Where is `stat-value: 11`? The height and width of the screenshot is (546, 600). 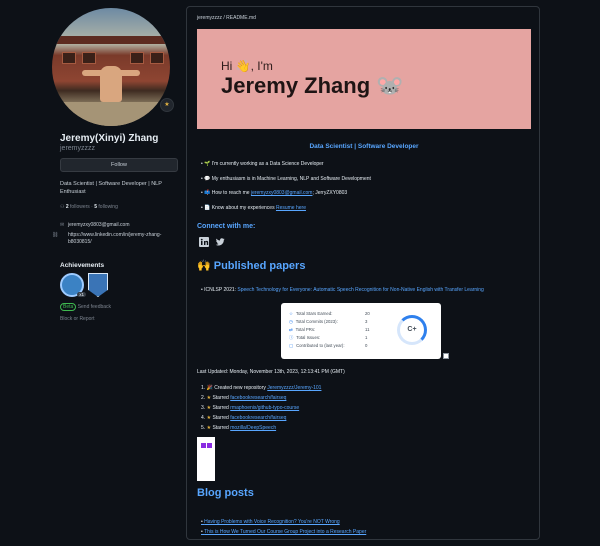 stat-value: 11 is located at coordinates (367, 329).